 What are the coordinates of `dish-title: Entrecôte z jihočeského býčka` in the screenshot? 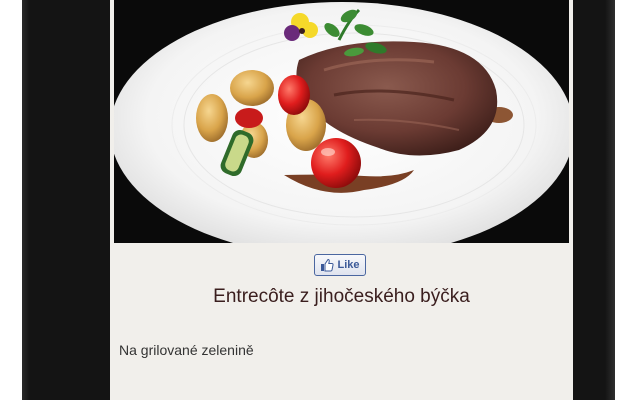 It's located at (341, 296).